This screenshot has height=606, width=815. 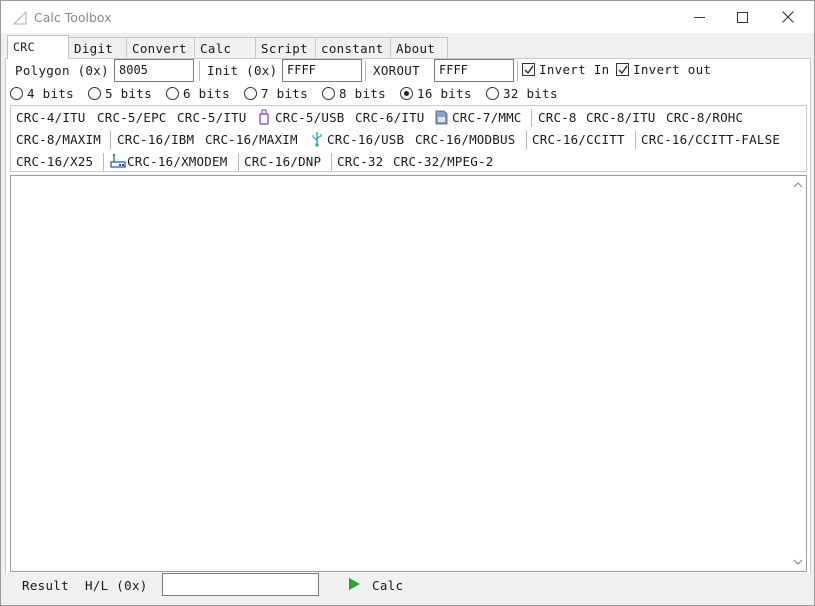 I want to click on invert-out-checkbox, so click(x=622, y=69).